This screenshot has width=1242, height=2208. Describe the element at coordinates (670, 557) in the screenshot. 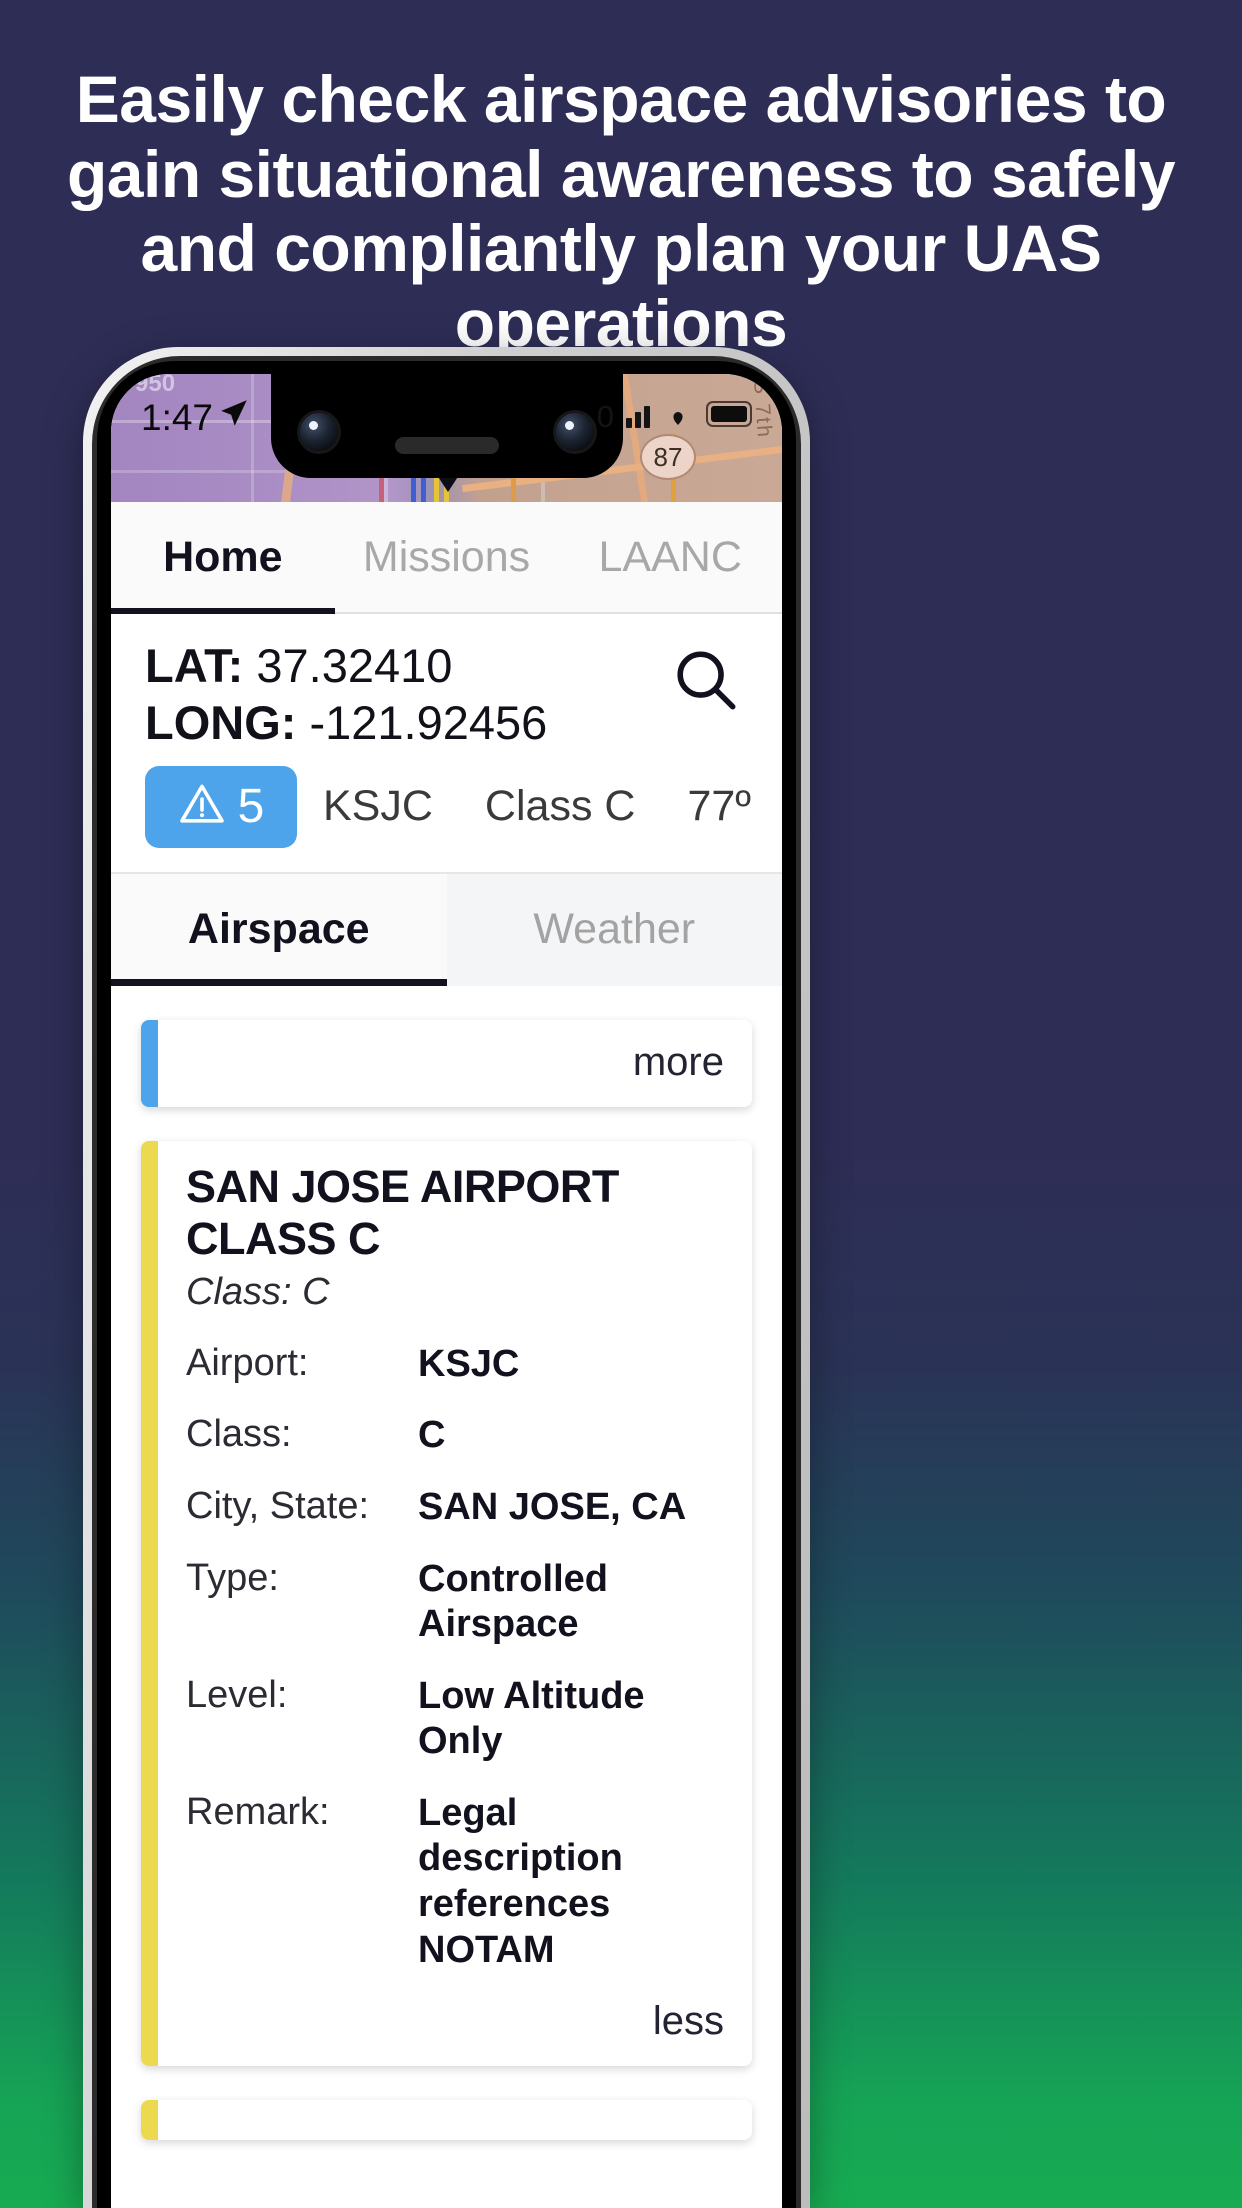

I see `tab-laanc: LAANC` at that location.